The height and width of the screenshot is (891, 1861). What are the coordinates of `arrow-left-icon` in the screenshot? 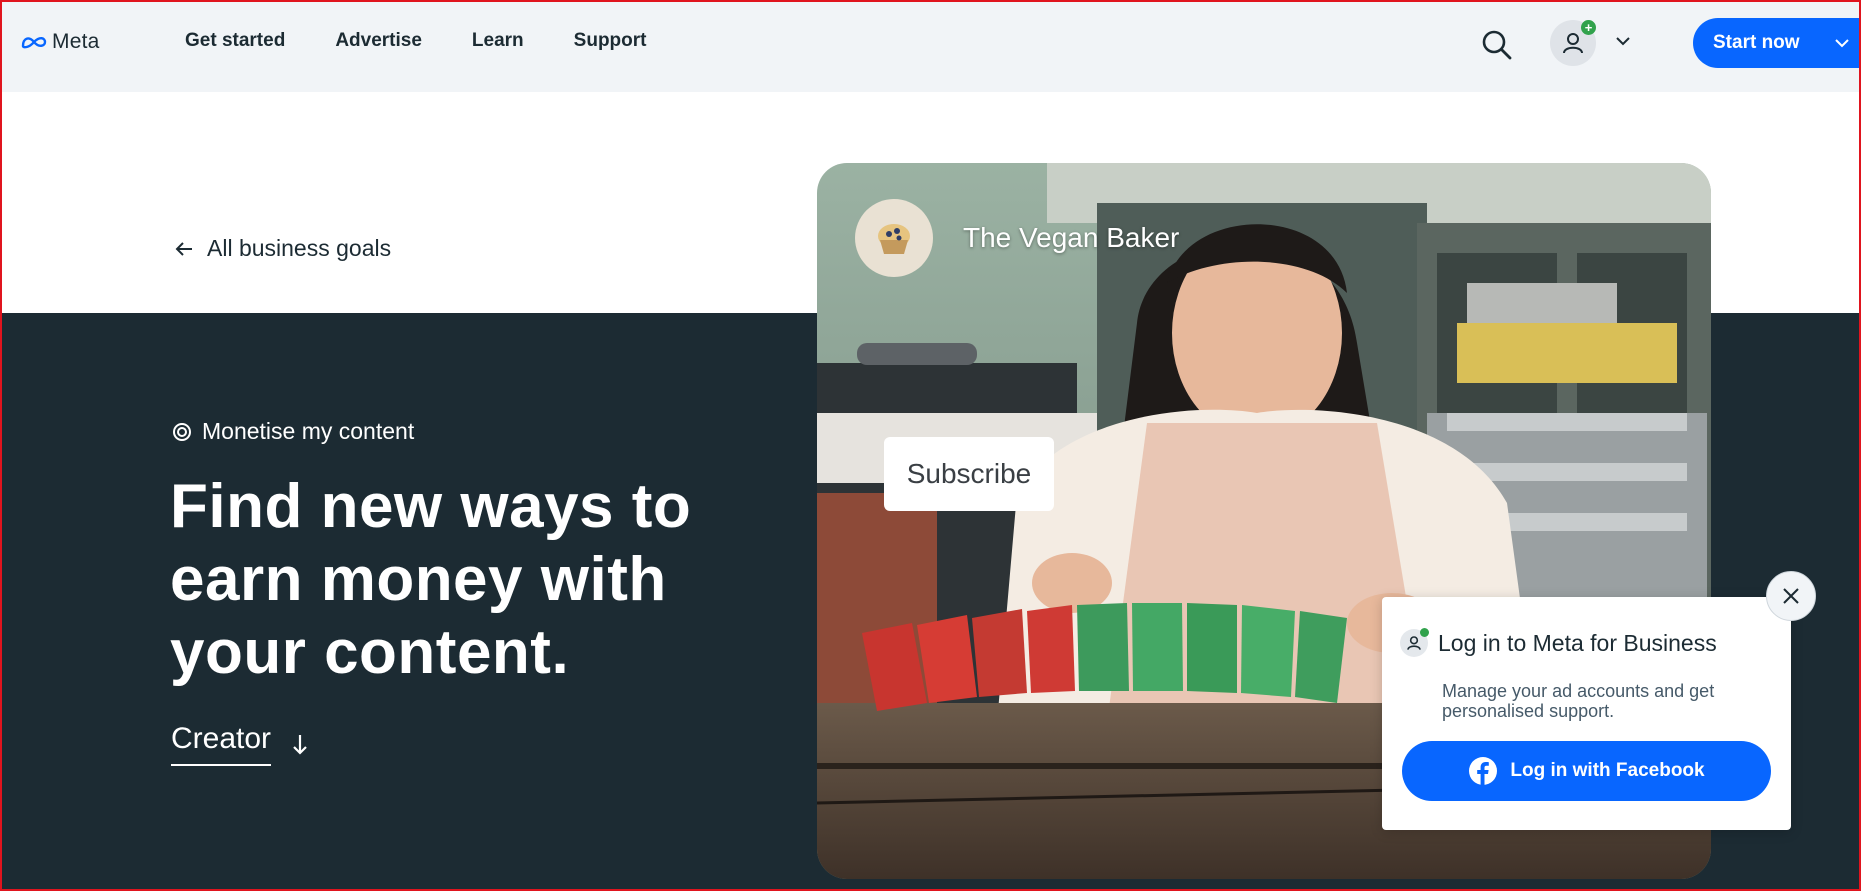 It's located at (183, 248).